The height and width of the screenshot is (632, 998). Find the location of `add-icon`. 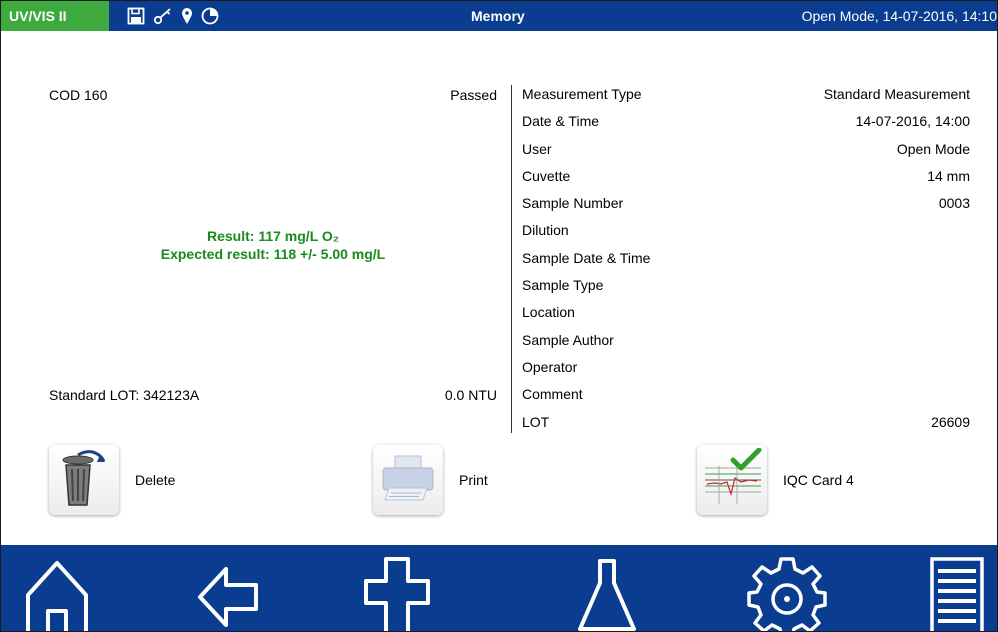

add-icon is located at coordinates (397, 592).